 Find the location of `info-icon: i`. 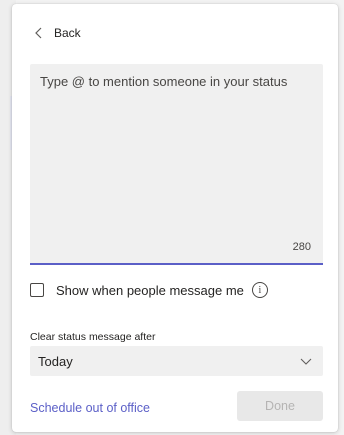

info-icon: i is located at coordinates (259, 290).